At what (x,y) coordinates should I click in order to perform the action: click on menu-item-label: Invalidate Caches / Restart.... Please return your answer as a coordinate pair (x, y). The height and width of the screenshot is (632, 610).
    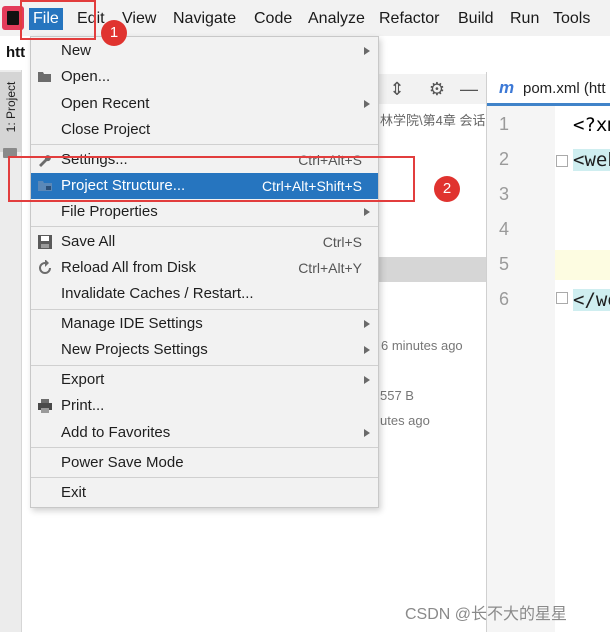
    Looking at the image, I should click on (157, 293).